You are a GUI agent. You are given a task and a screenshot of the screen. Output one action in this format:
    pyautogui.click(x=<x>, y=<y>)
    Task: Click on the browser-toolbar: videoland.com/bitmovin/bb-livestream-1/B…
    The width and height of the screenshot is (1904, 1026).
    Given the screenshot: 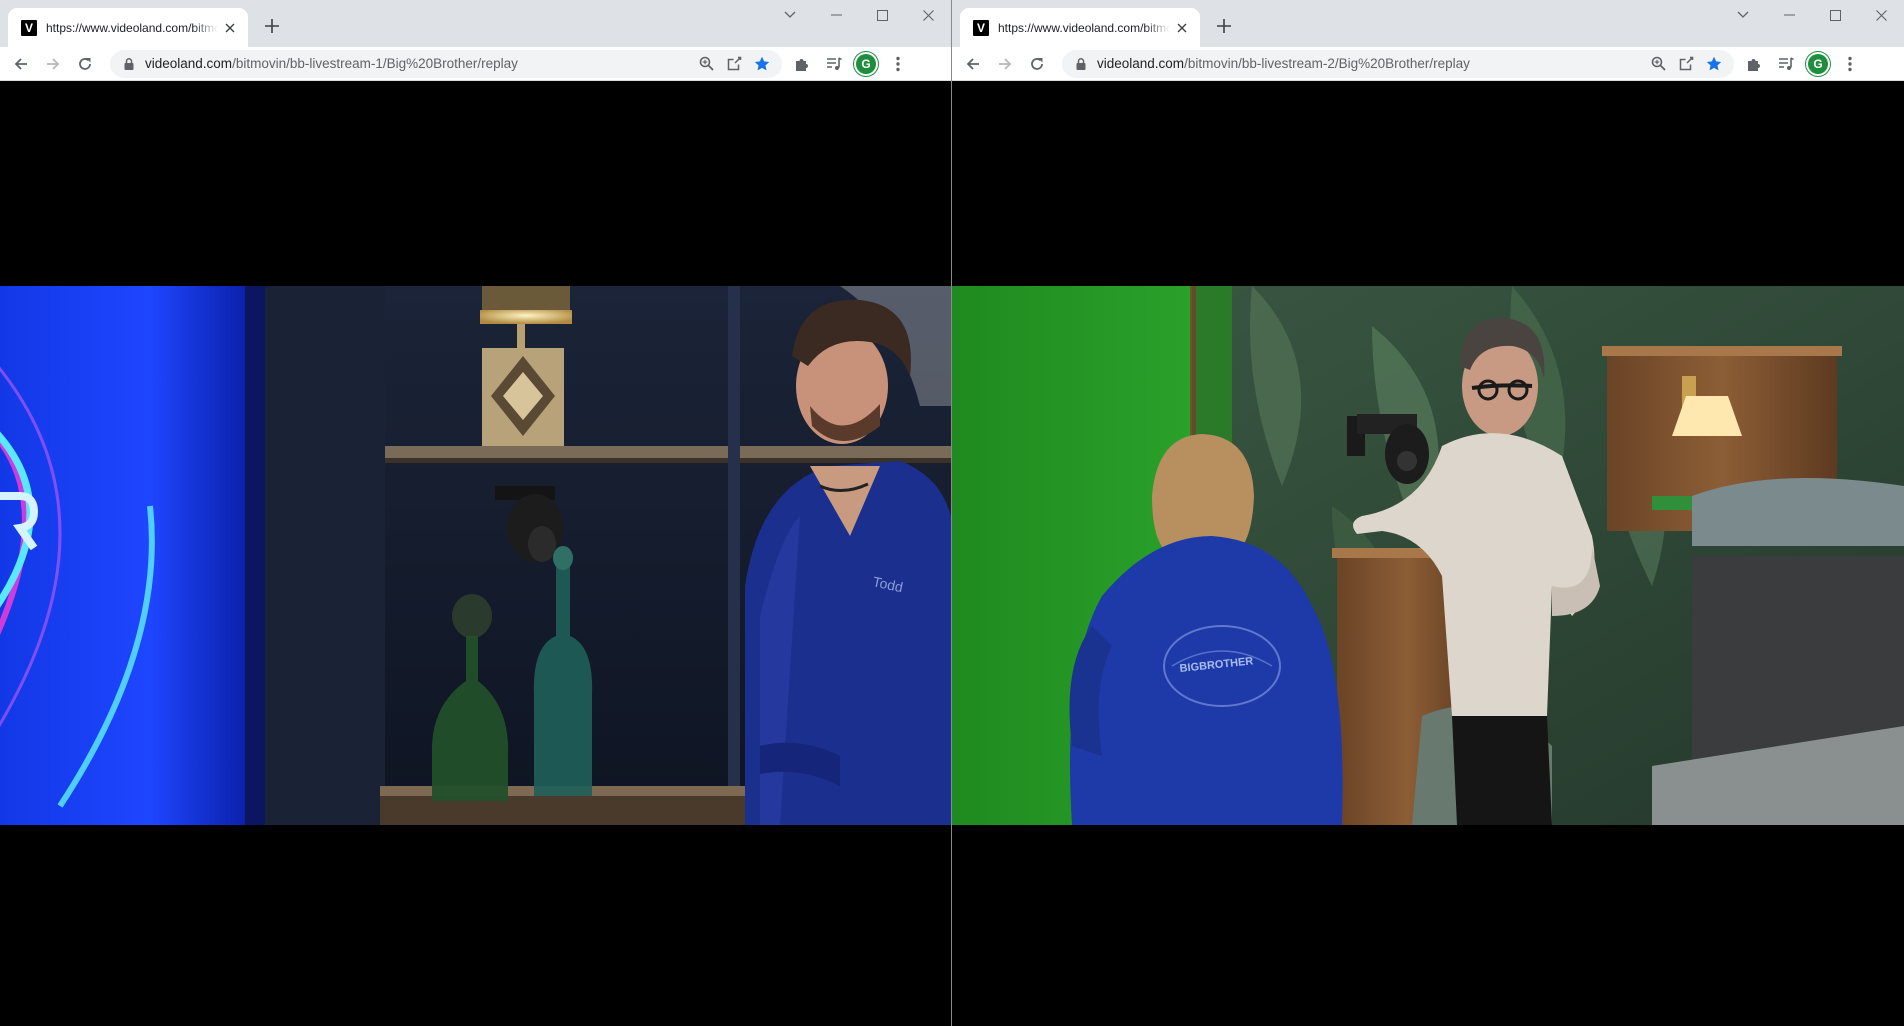 What is the action you would take?
    pyautogui.click(x=475, y=64)
    